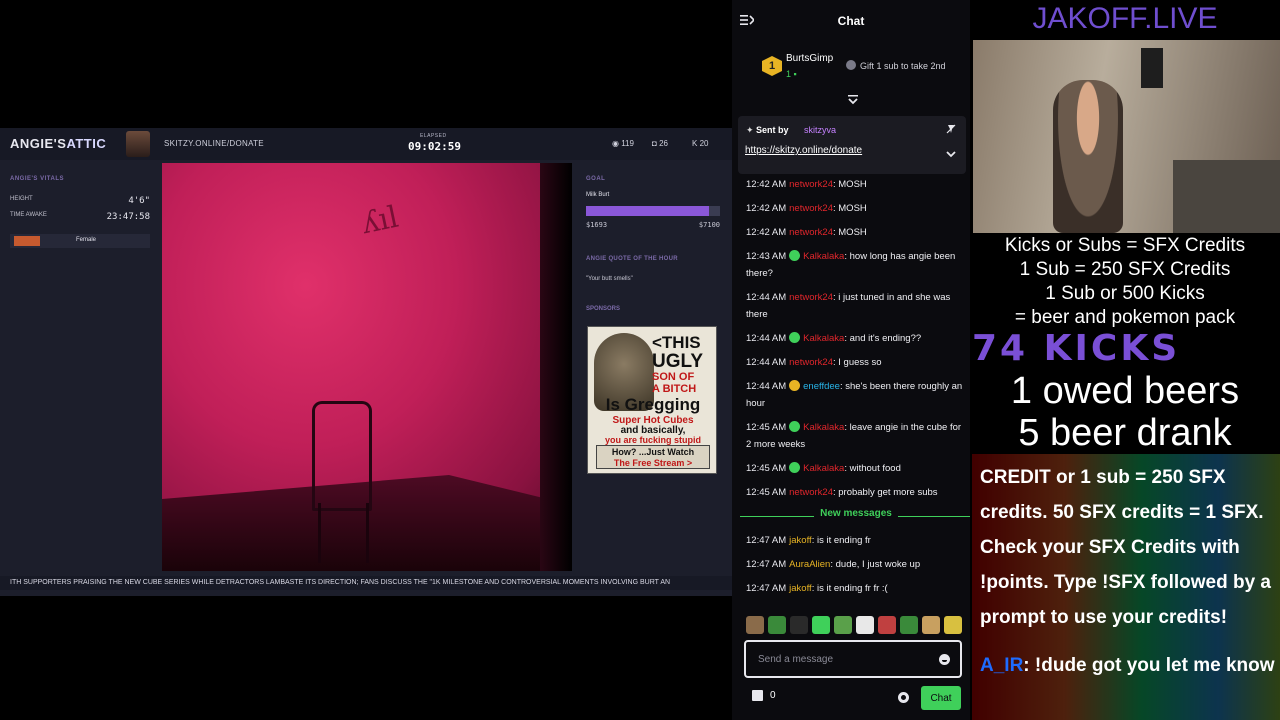  Describe the element at coordinates (1149, 665) in the screenshot. I see `credits-chat-message: : !dude got you let me know` at that location.